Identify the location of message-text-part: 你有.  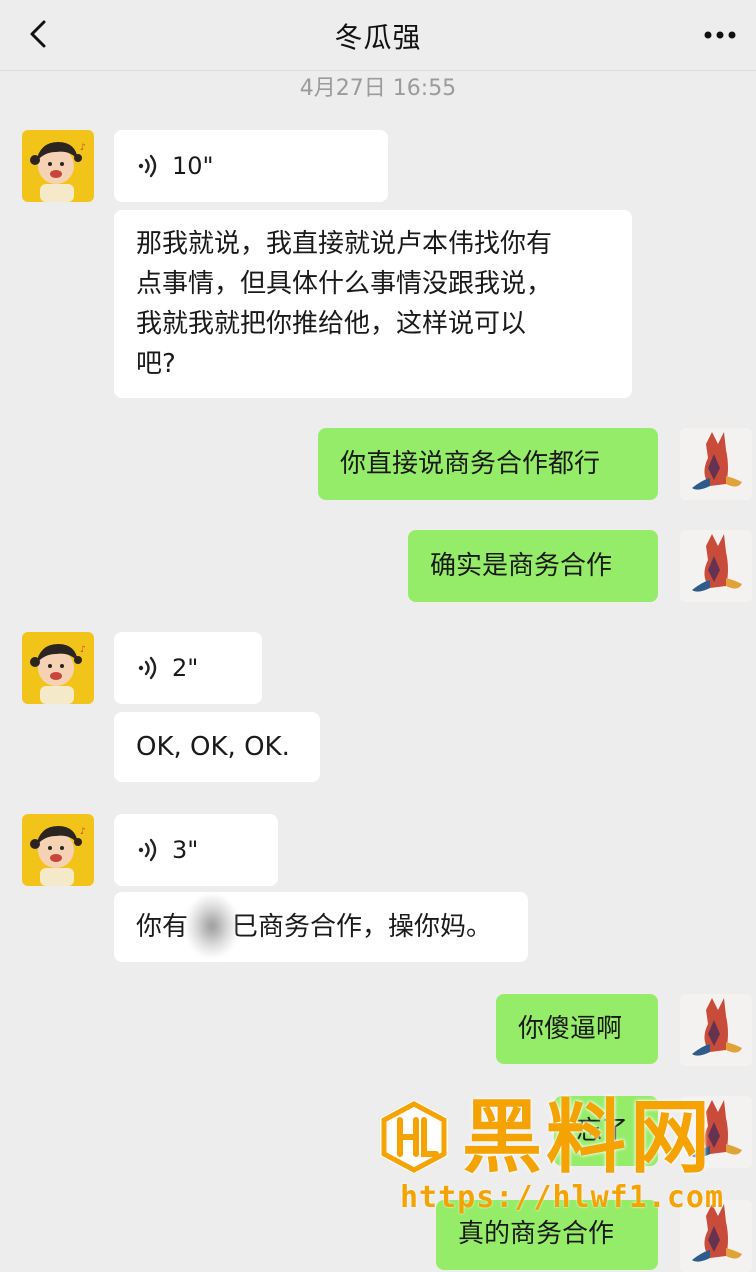
(162, 927).